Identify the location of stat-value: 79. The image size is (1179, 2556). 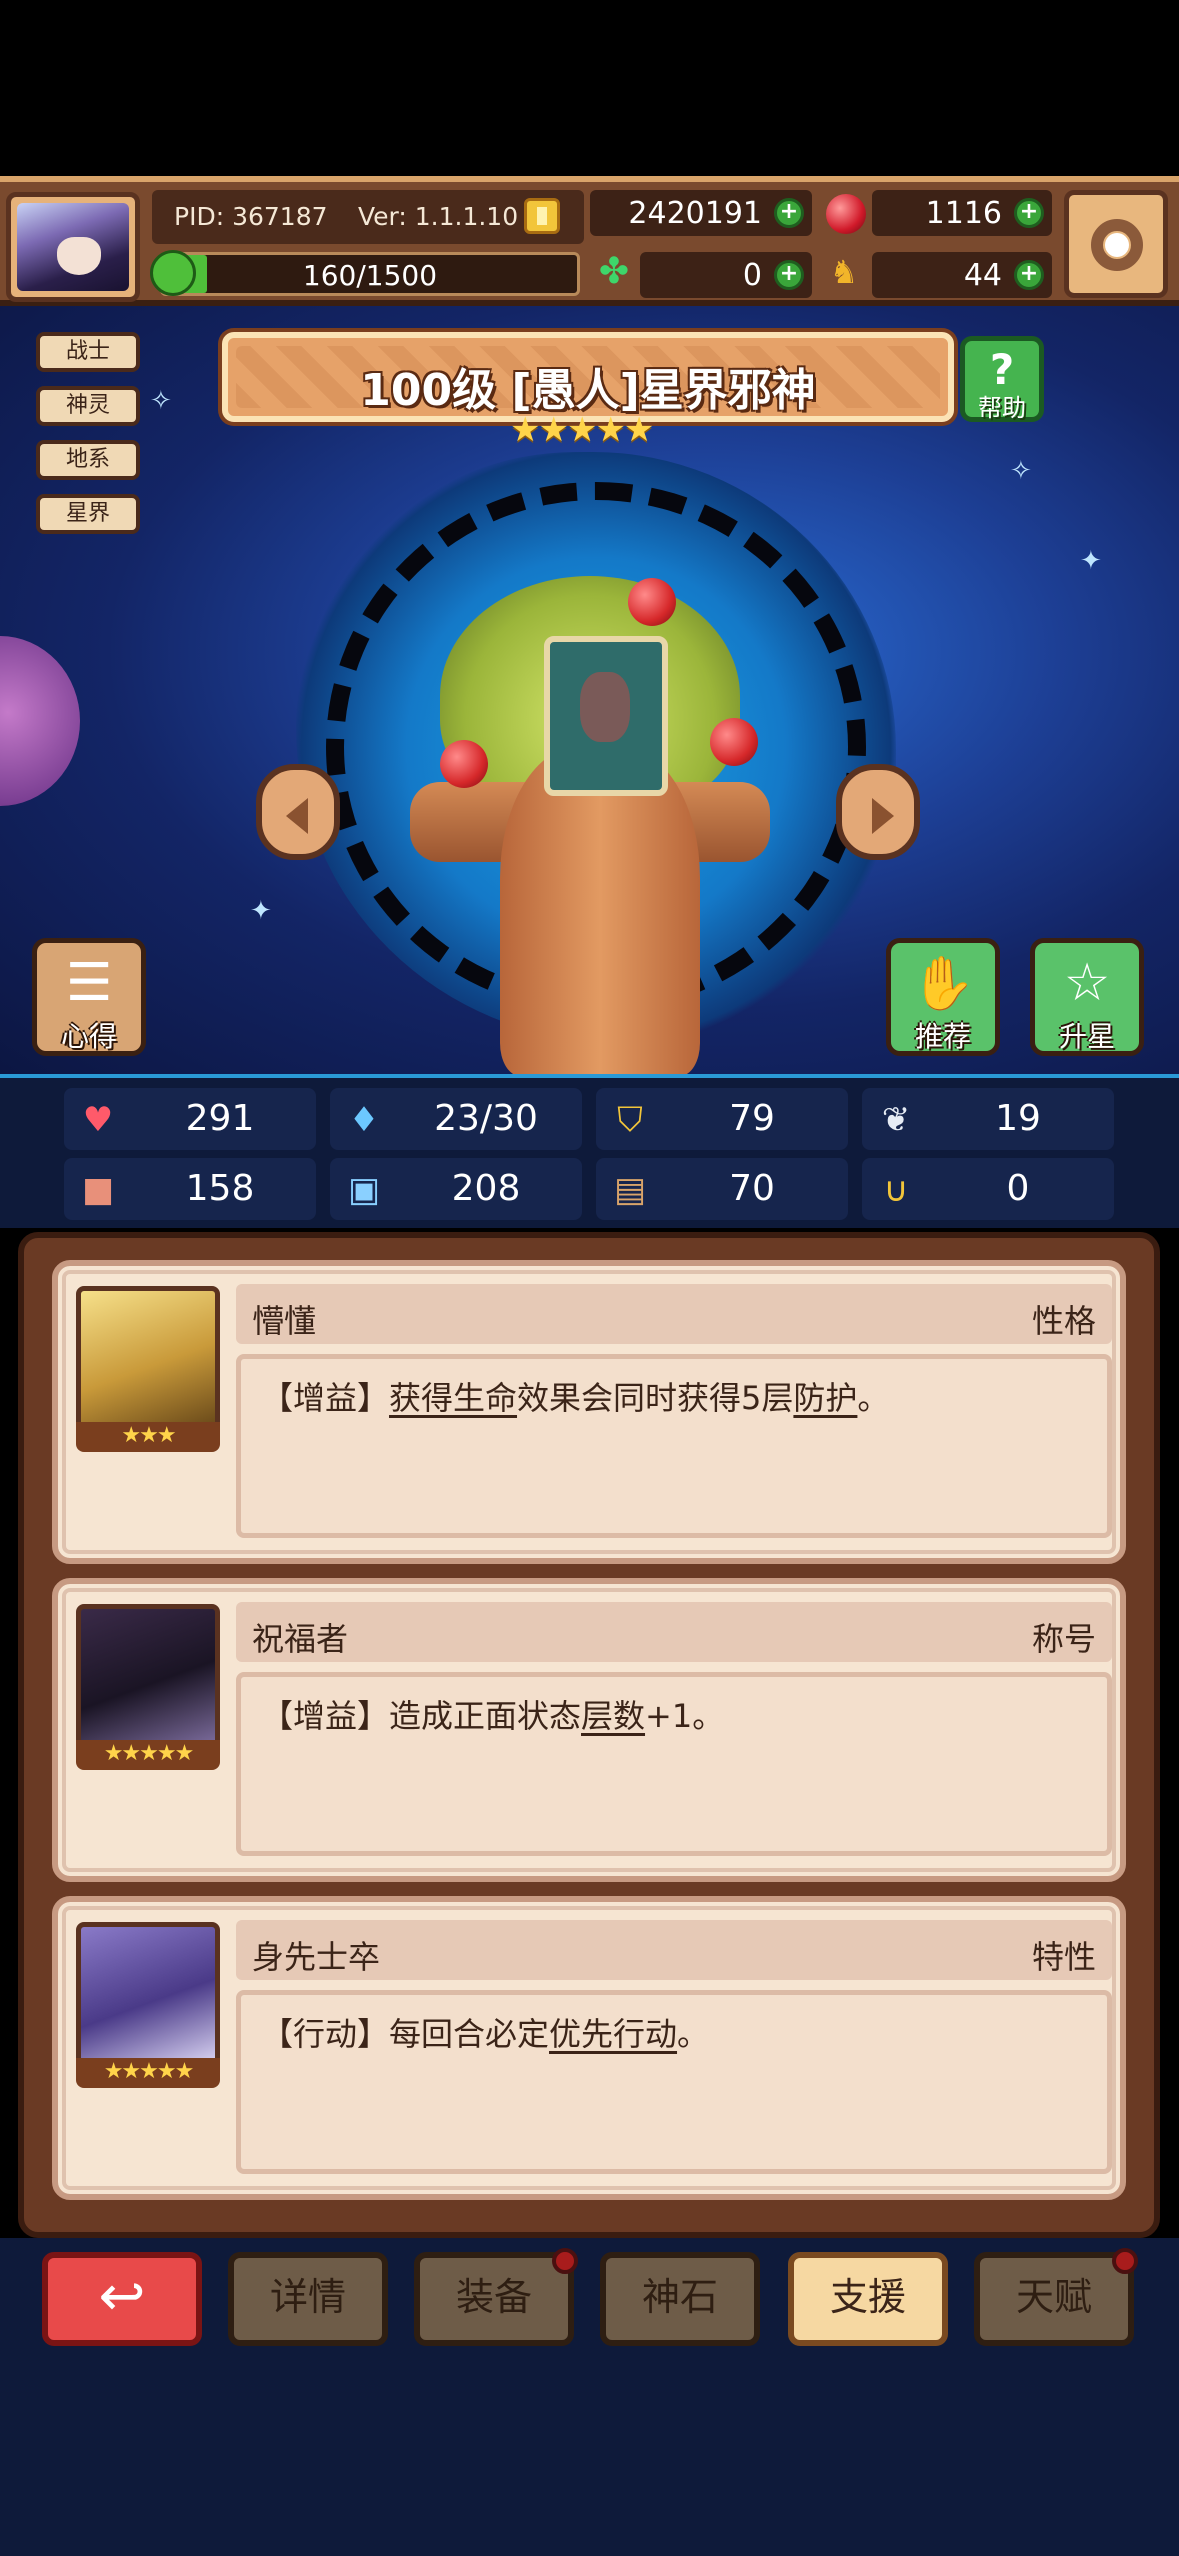
(752, 1118).